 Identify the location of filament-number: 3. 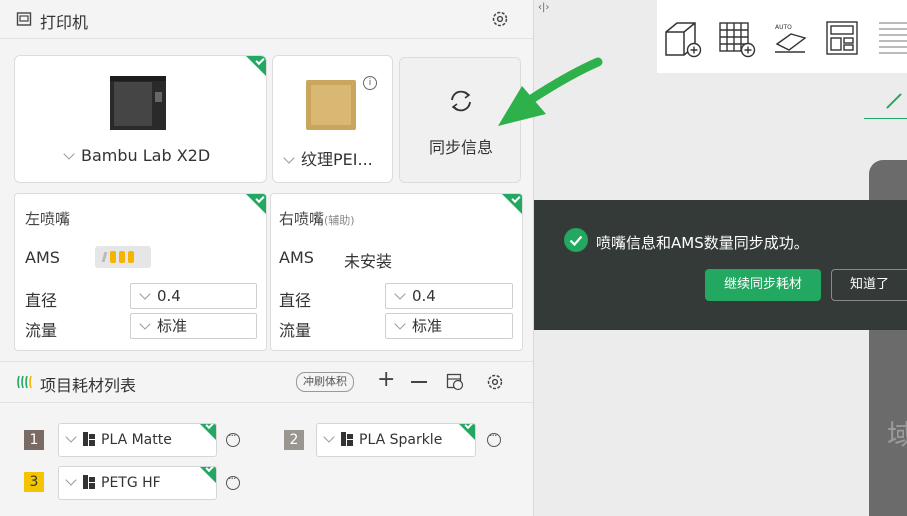
(34, 482).